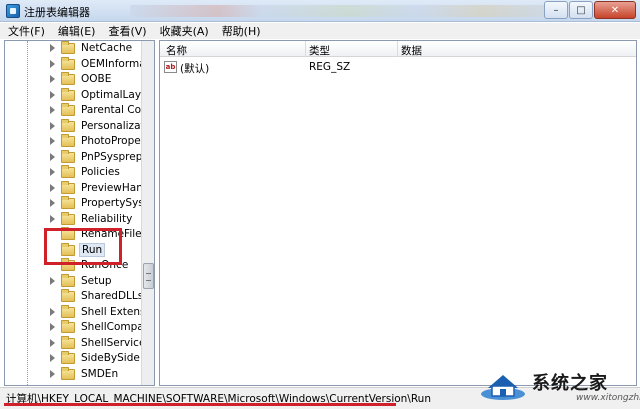 This screenshot has height=409, width=640. Describe the element at coordinates (79, 64) in the screenshot. I see `tree-item-oeminformation: OEMInformatio` at that location.